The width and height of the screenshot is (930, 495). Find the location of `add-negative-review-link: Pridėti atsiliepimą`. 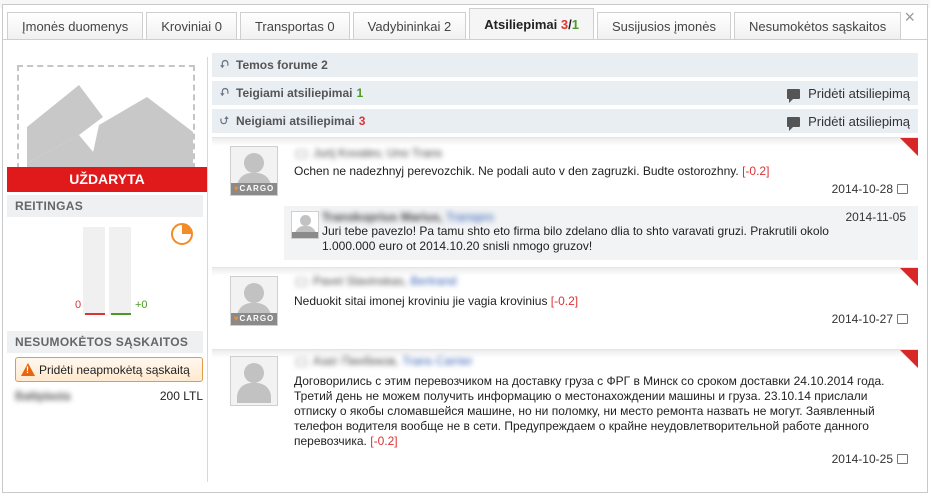

add-negative-review-link: Pridėti atsiliepimą is located at coordinates (848, 122).